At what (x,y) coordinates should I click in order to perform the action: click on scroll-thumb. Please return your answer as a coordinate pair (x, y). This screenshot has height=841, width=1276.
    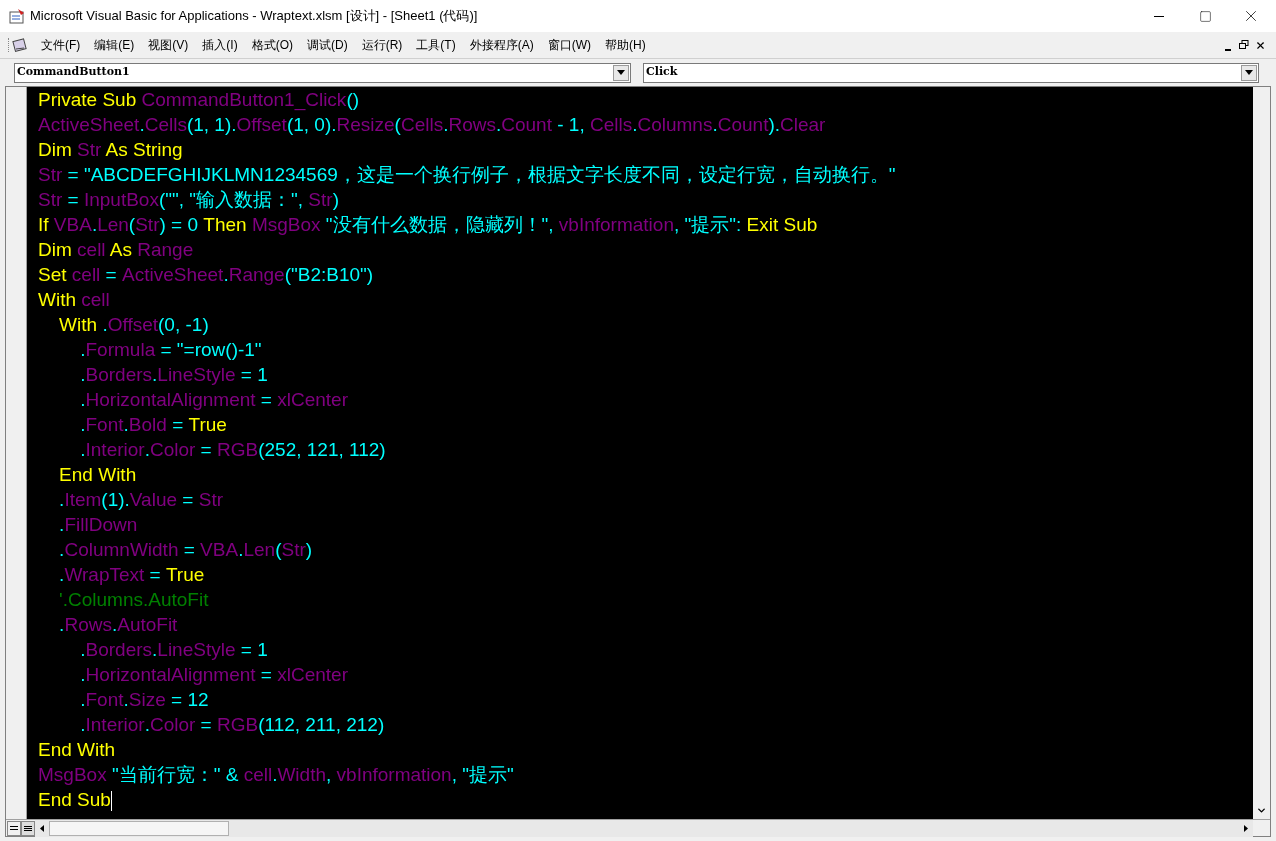
    Looking at the image, I should click on (139, 828).